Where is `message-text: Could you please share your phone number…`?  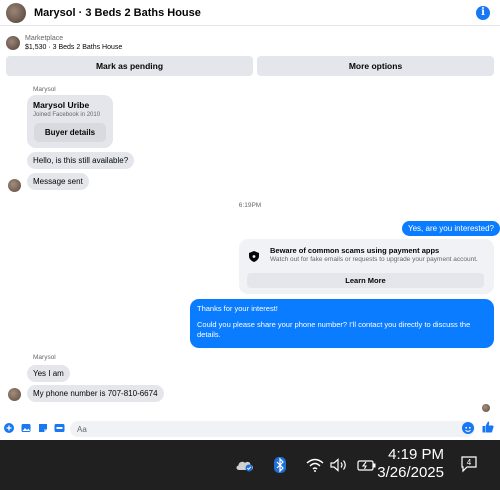
message-text: Could you please share your phone number… is located at coordinates (334, 329).